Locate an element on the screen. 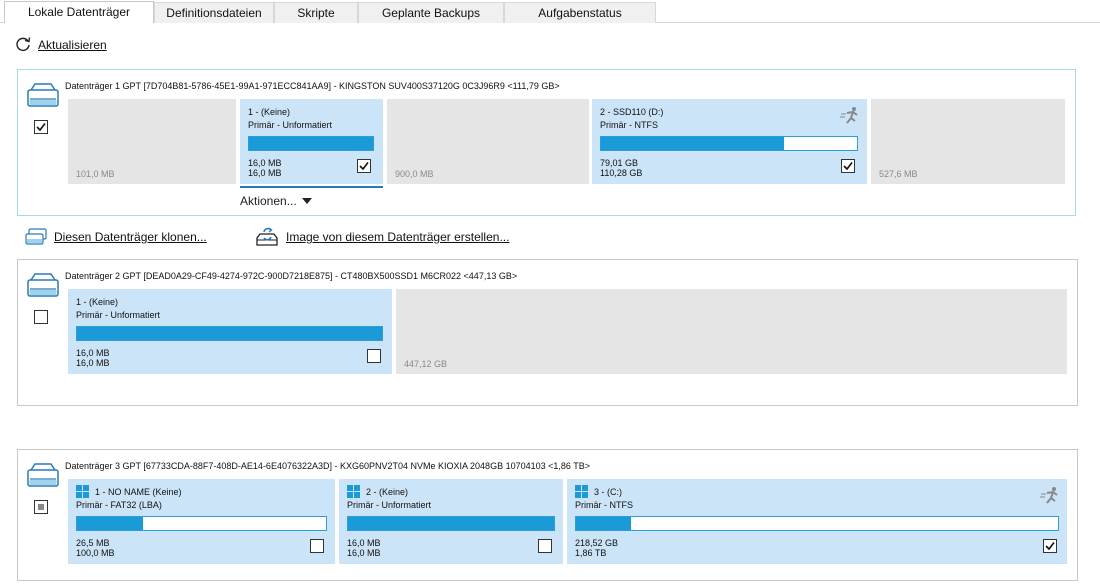  partition-used: 79,01 GB is located at coordinates (619, 163).